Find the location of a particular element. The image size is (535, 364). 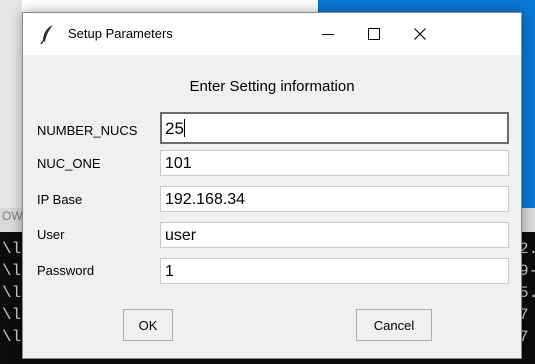

maximize-button is located at coordinates (374, 34).